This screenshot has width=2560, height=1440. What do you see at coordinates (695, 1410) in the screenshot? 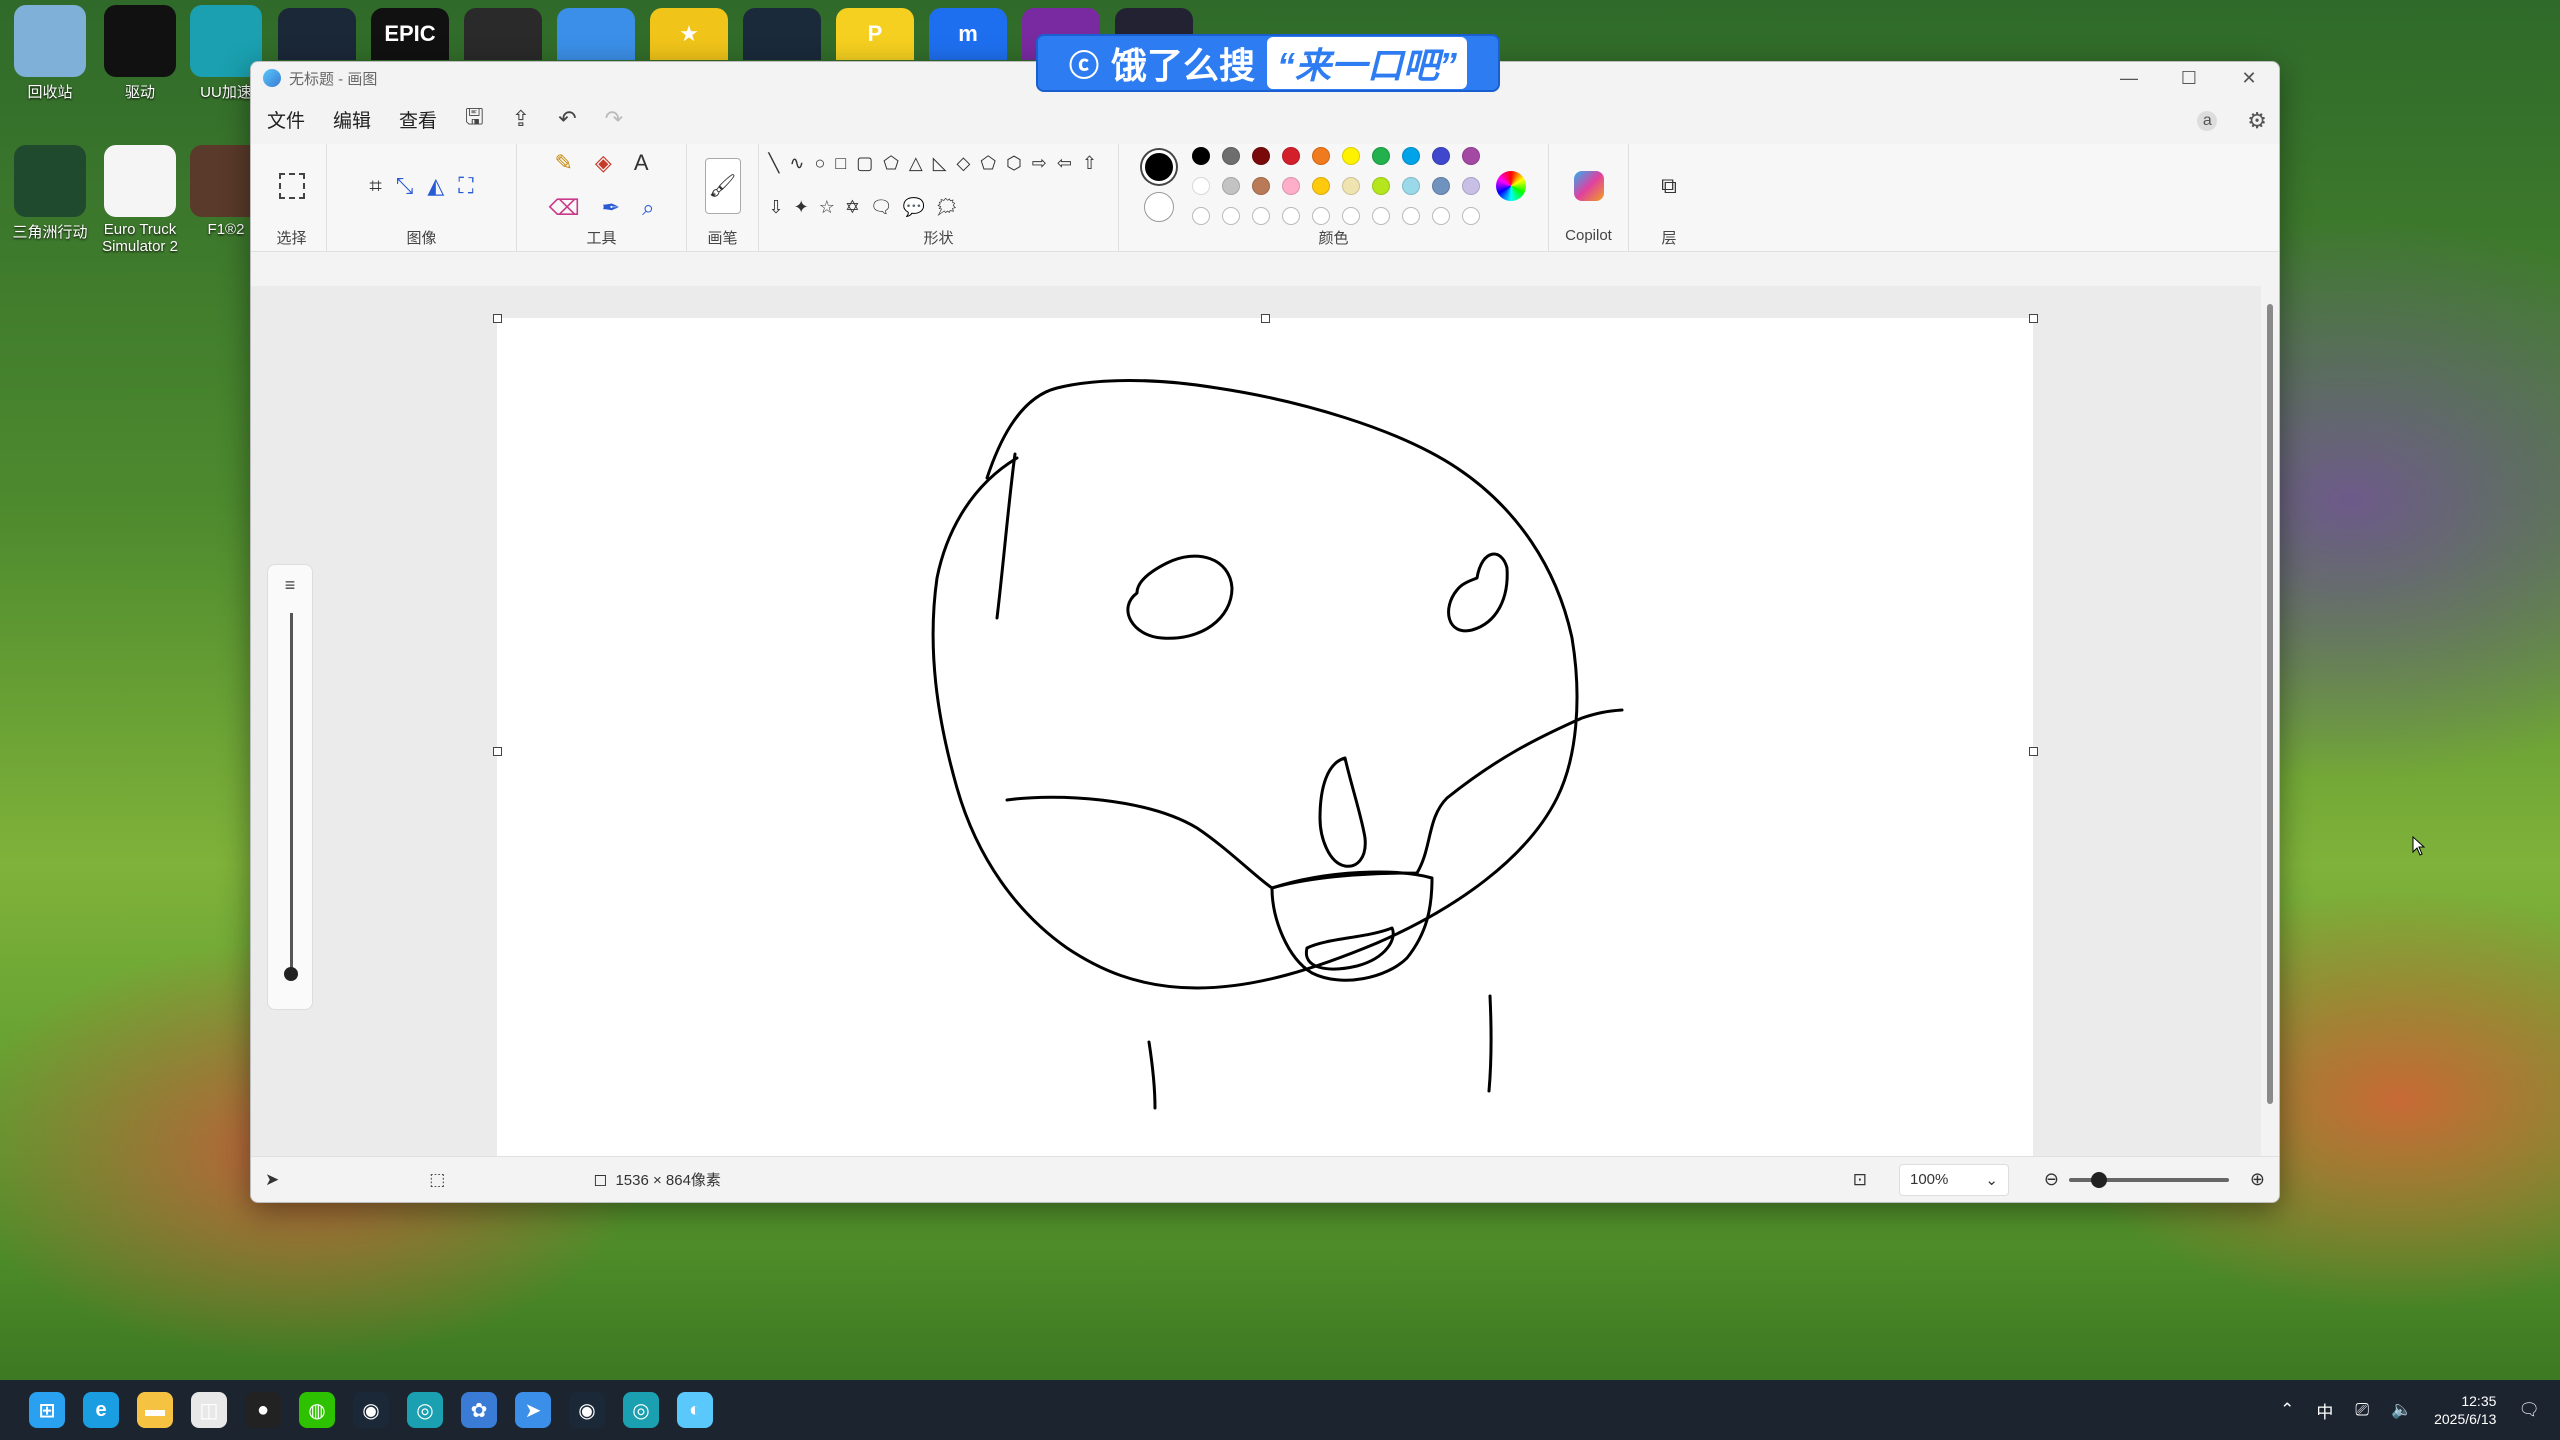
I see `paint-tb-icon: ◐` at bounding box center [695, 1410].